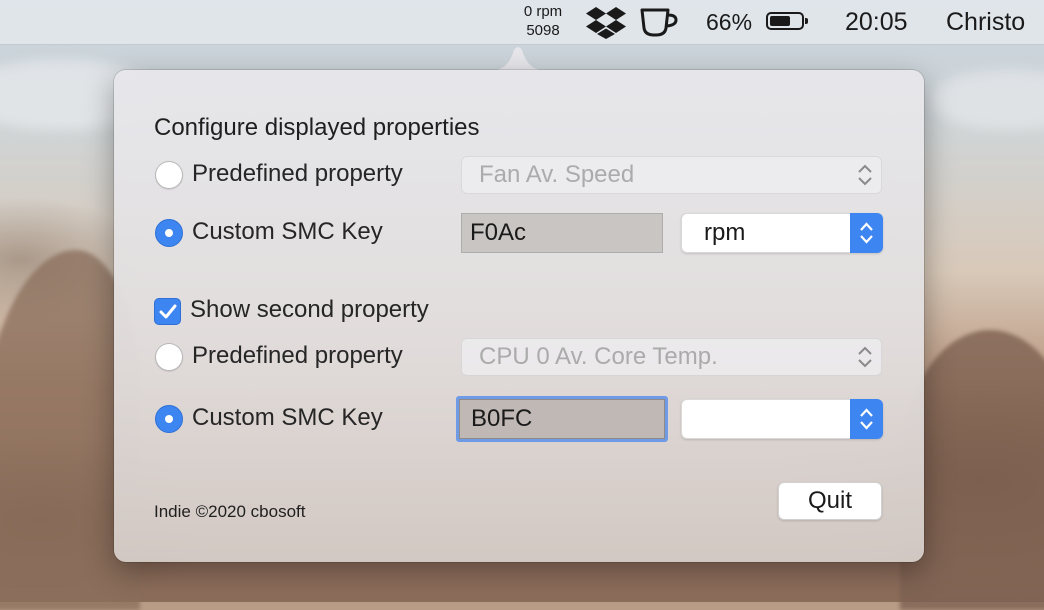 This screenshot has width=1044, height=610. What do you see at coordinates (562, 233) in the screenshot?
I see `first-smc-key-field: F0Ac` at bounding box center [562, 233].